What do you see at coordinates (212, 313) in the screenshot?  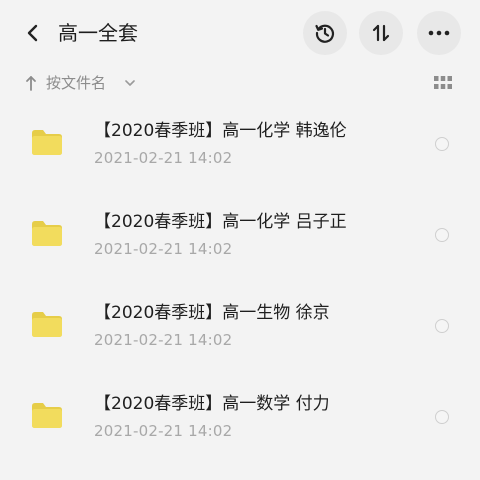 I see `file-name: 【2020春季班】高一生物 徐京` at bounding box center [212, 313].